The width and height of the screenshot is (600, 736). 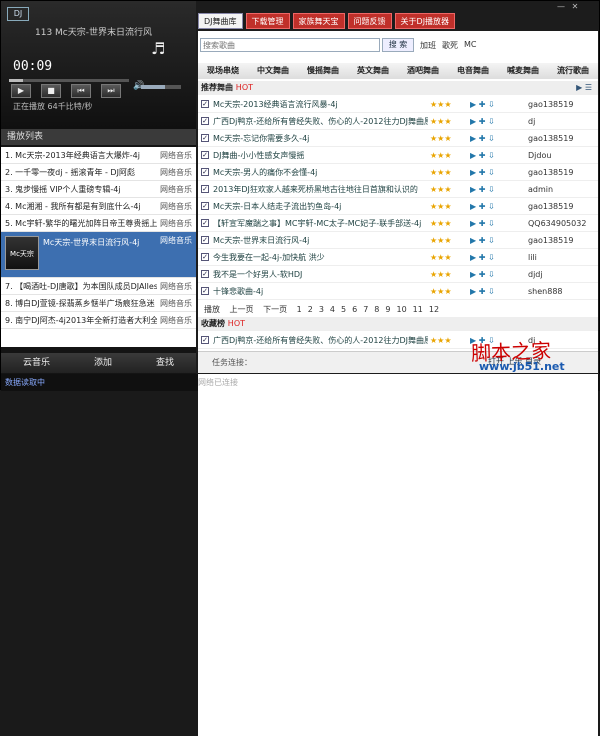 I want to click on song-row: ✓ Mc天宗-世界末日流行风-4j ★★★ ▶ ✚ ⇩ gao138519, so click(x=398, y=240).